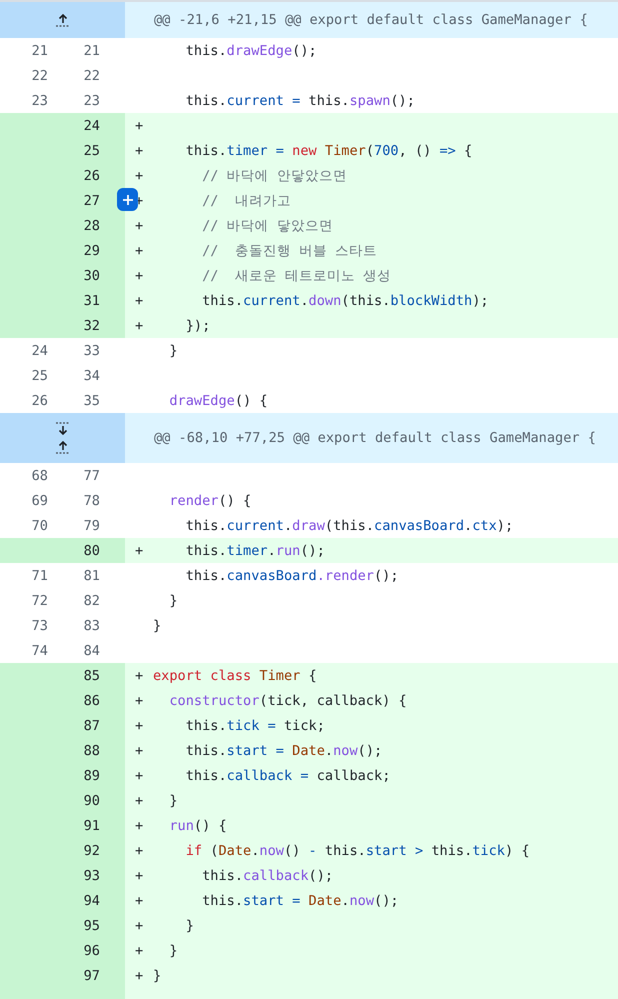 This screenshot has width=618, height=999. I want to click on line-number: 30, so click(62, 275).